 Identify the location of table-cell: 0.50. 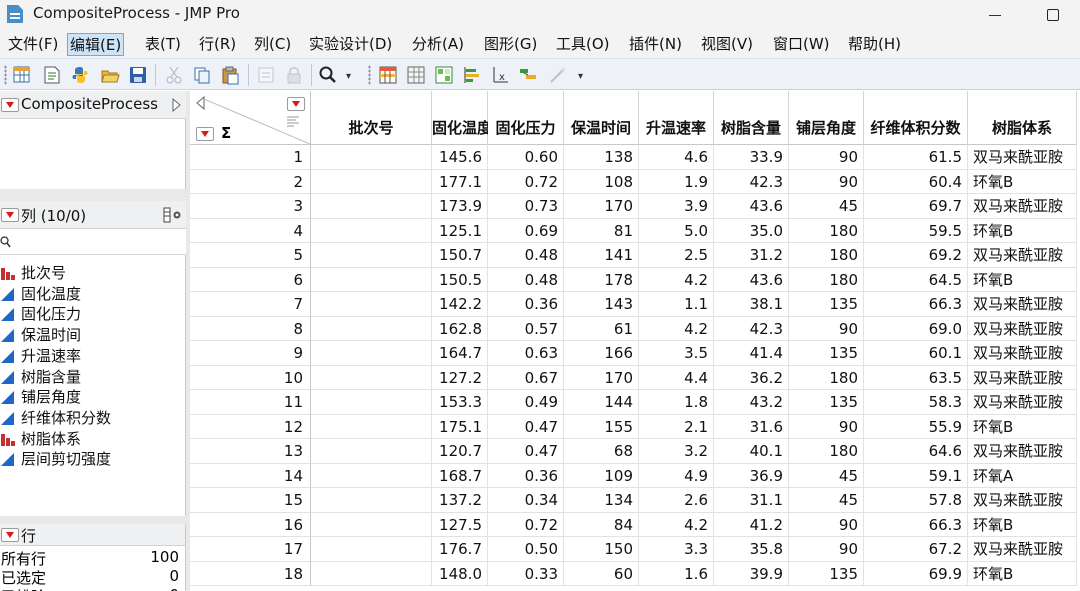
(526, 549).